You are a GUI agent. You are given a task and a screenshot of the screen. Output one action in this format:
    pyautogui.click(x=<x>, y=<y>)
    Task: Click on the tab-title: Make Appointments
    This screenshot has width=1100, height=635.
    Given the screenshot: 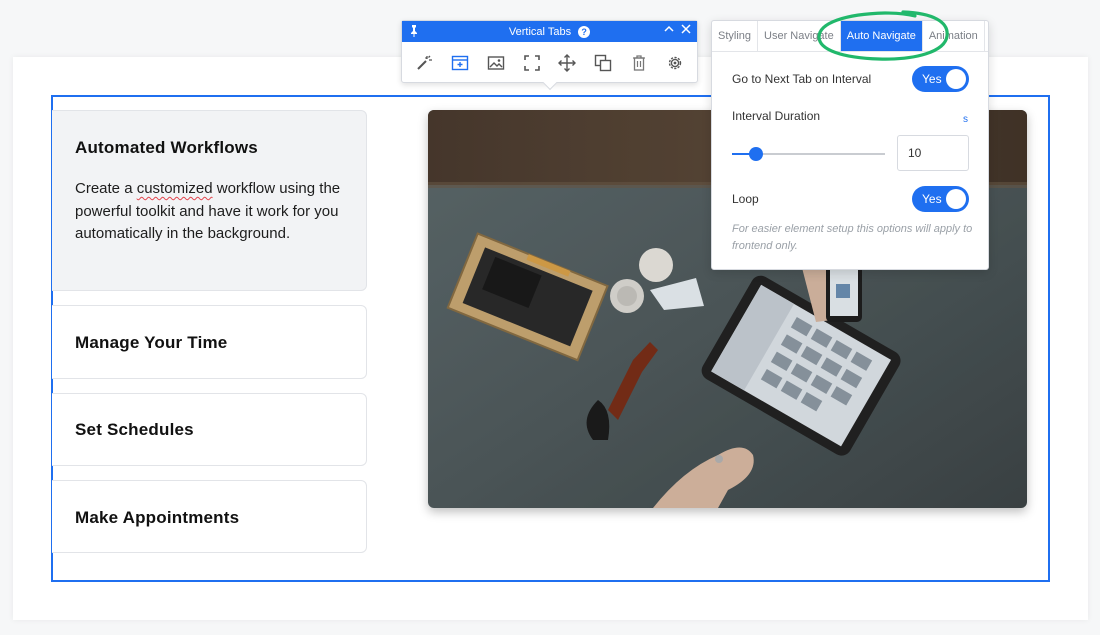 What is the action you would take?
    pyautogui.click(x=157, y=517)
    